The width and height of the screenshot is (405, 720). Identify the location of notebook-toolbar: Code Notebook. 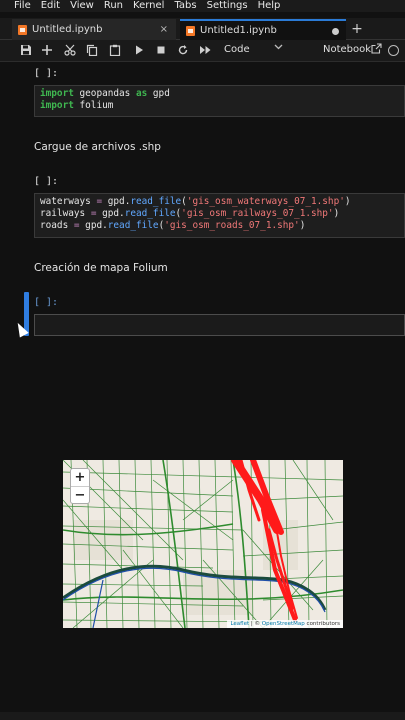
(202, 51).